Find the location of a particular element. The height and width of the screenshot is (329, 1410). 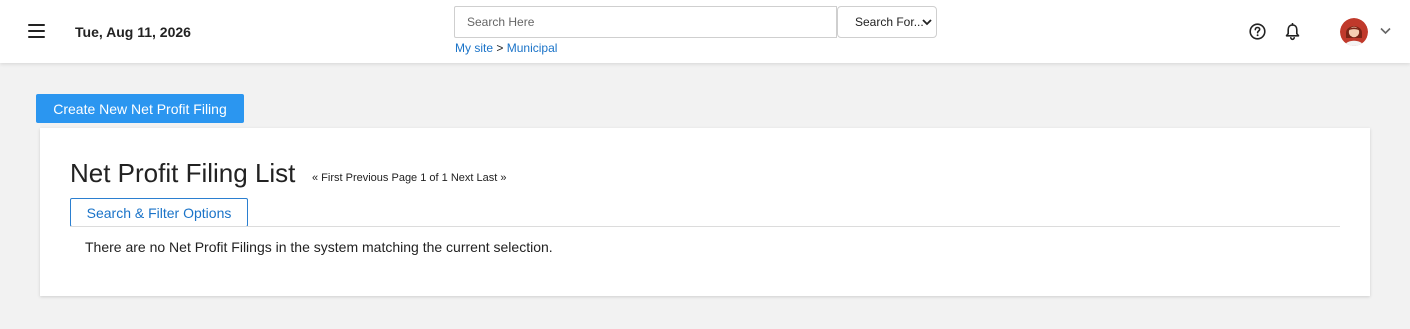

pager-page-text: Page 1 of 1 is located at coordinates (419, 178).